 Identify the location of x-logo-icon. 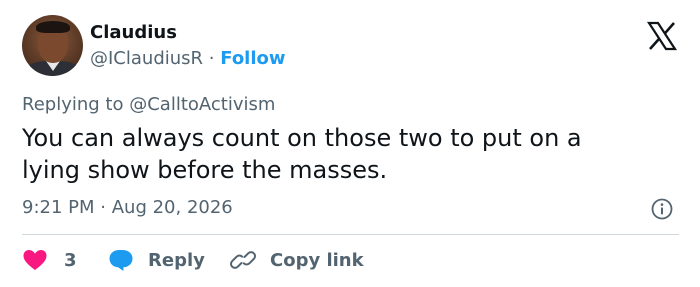
(662, 36).